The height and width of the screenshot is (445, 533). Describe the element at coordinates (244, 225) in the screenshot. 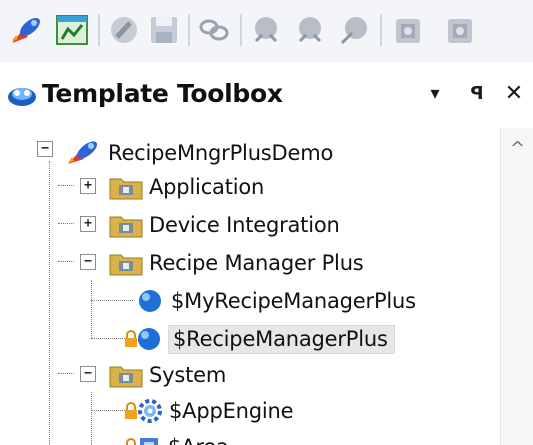

I see `tree-item-label: Device Integration` at that location.